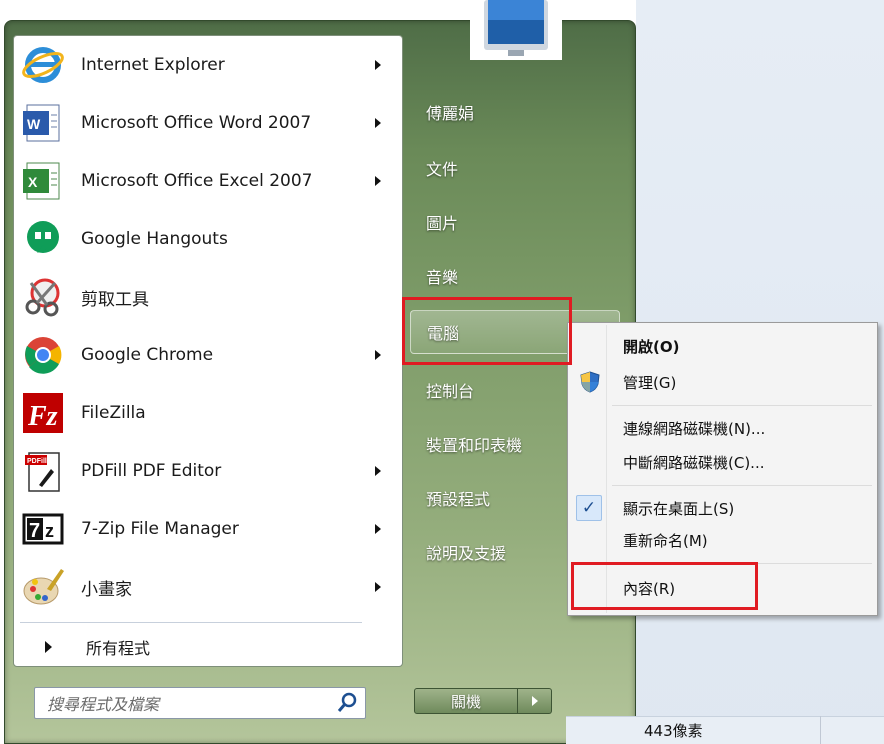 This screenshot has height=744, width=884. I want to click on search-input: 搜尋程式及檔案, so click(200, 703).